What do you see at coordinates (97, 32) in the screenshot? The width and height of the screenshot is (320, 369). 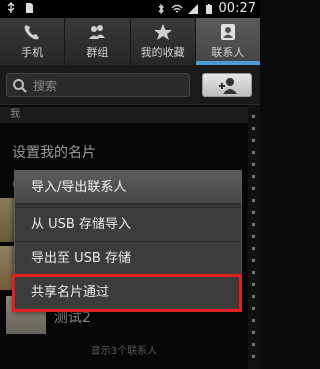 I see `group-icon` at bounding box center [97, 32].